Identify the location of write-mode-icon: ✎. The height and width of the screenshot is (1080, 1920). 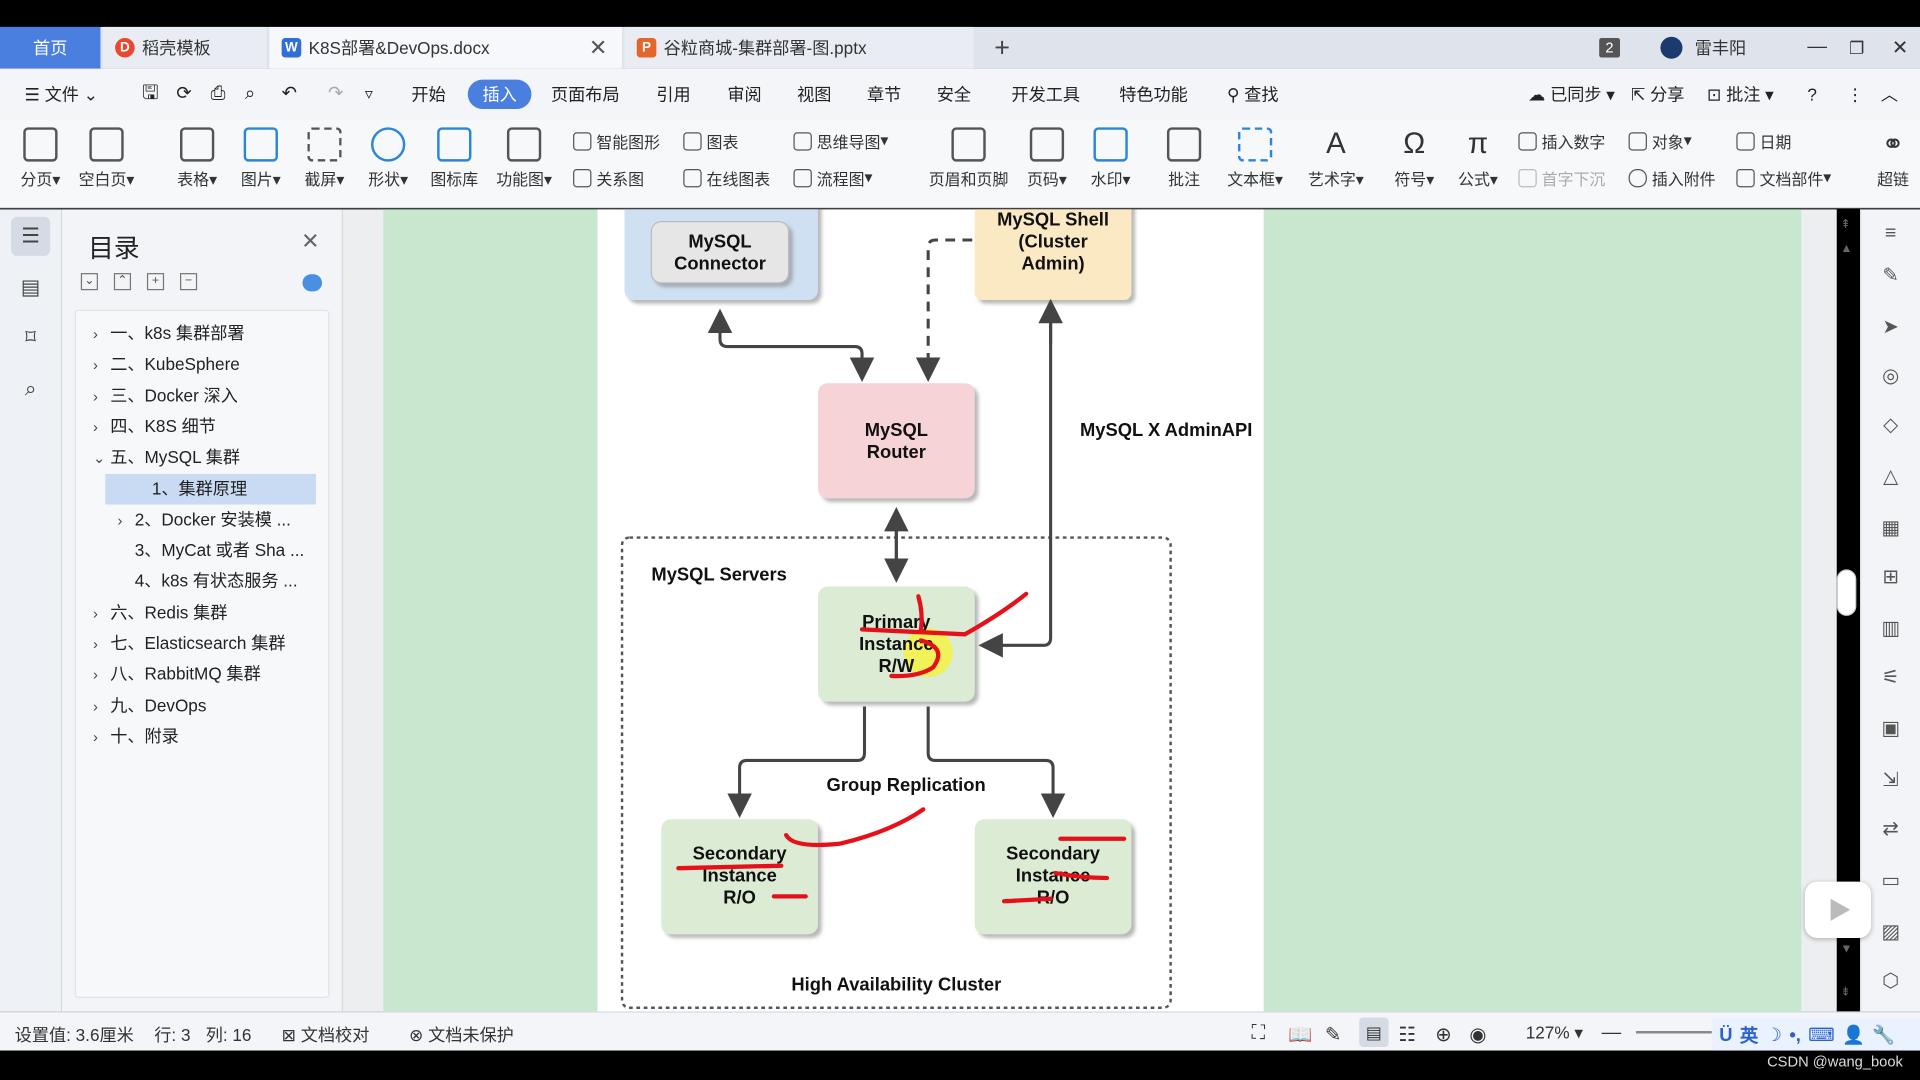
(1333, 1034).